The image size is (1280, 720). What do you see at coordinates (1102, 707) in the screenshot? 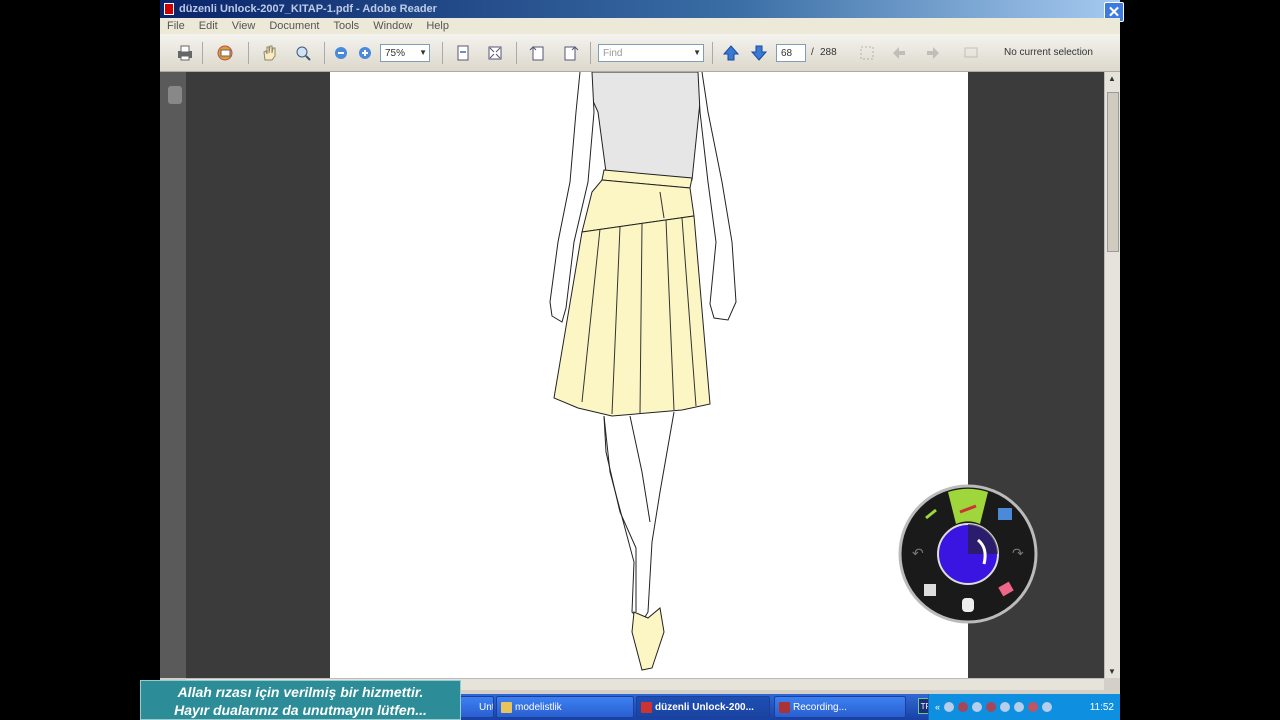
I see `clock: 11:52` at bounding box center [1102, 707].